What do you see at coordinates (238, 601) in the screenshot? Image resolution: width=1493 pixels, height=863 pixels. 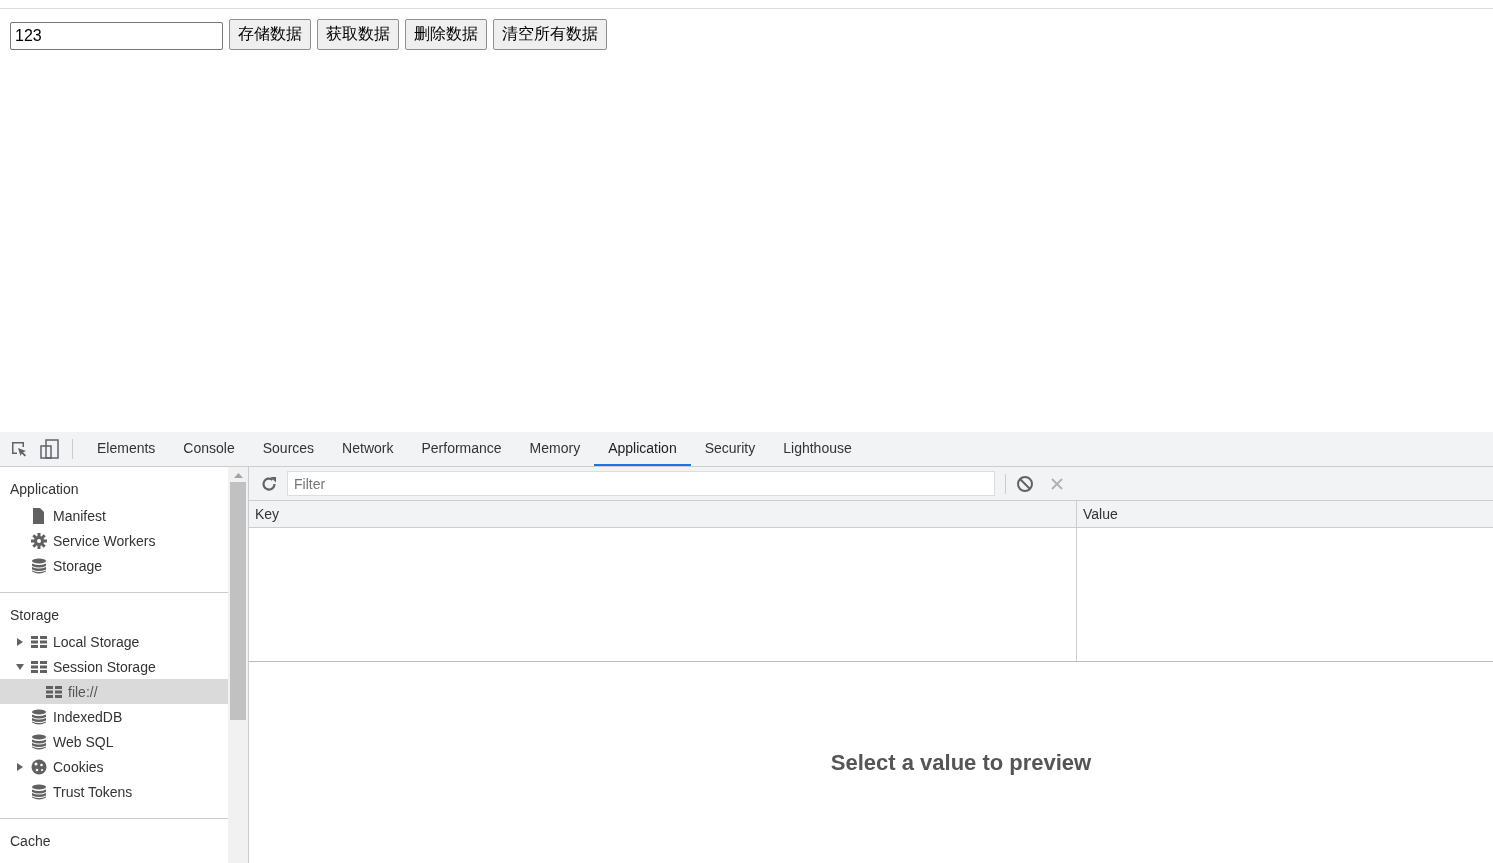 I see `scrollbar-thumb` at bounding box center [238, 601].